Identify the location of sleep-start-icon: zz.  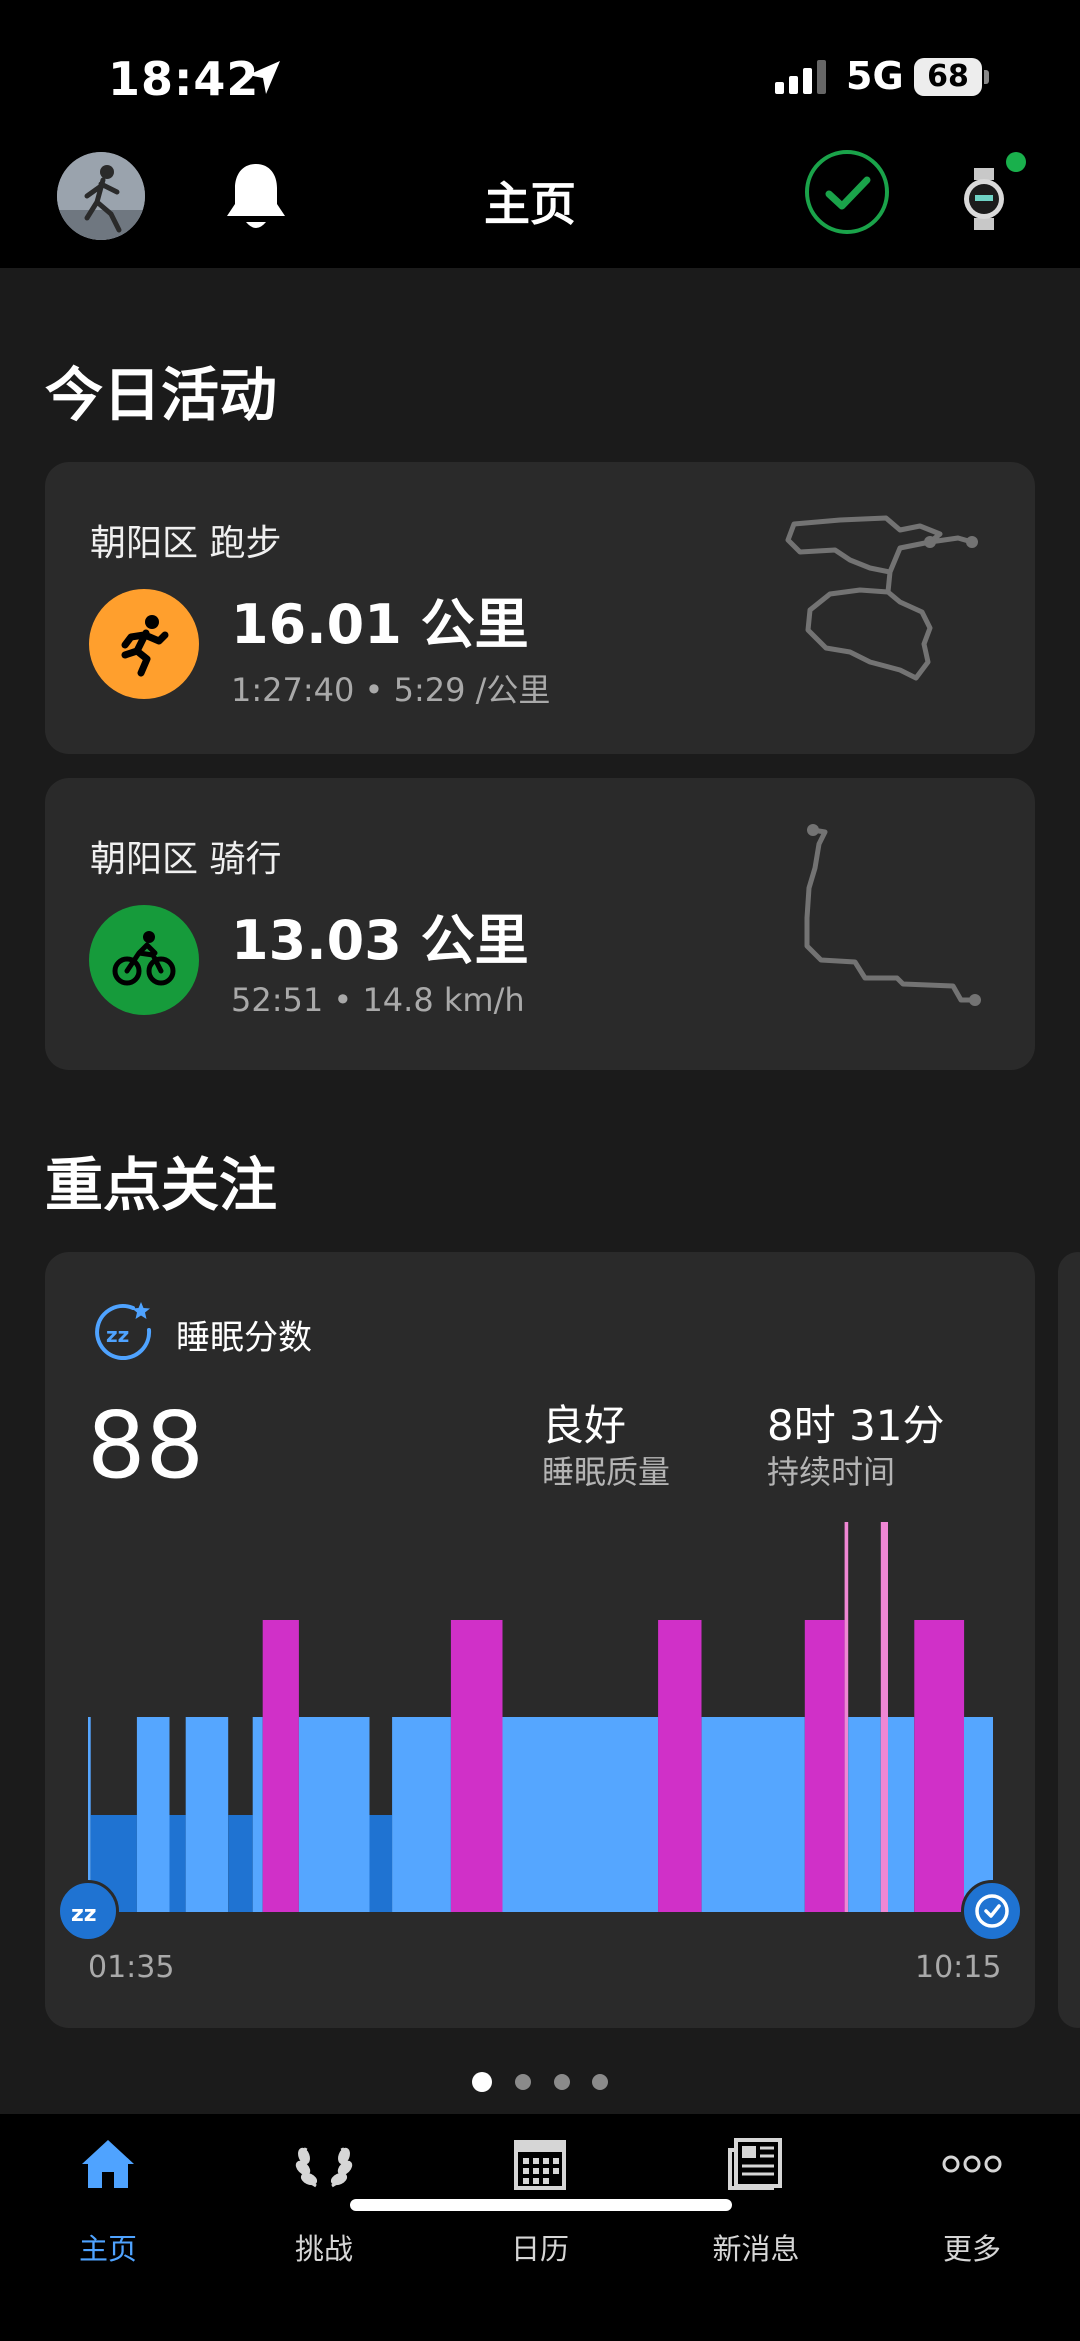
(88, 1911).